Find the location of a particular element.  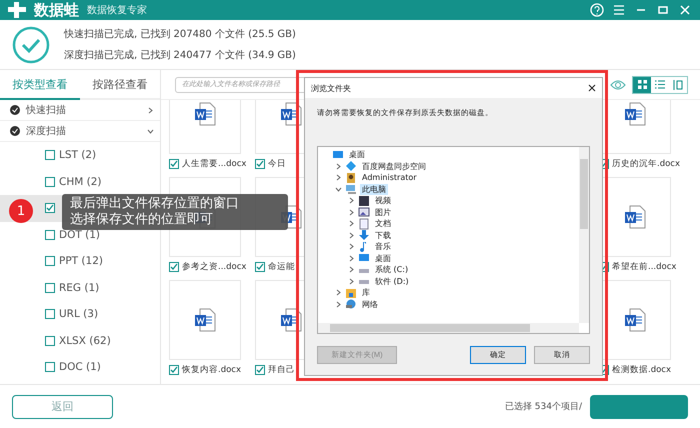

file-name: 命运能 is located at coordinates (281, 267).